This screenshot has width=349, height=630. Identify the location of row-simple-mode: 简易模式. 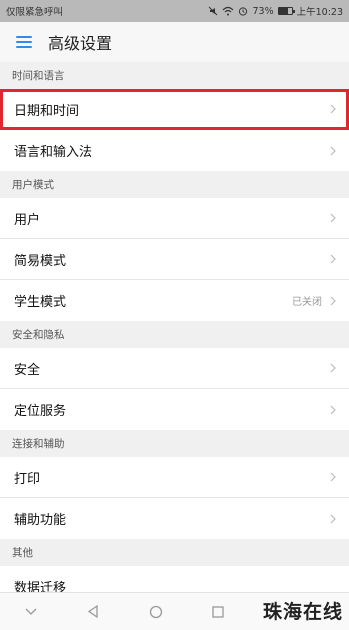
(174, 259).